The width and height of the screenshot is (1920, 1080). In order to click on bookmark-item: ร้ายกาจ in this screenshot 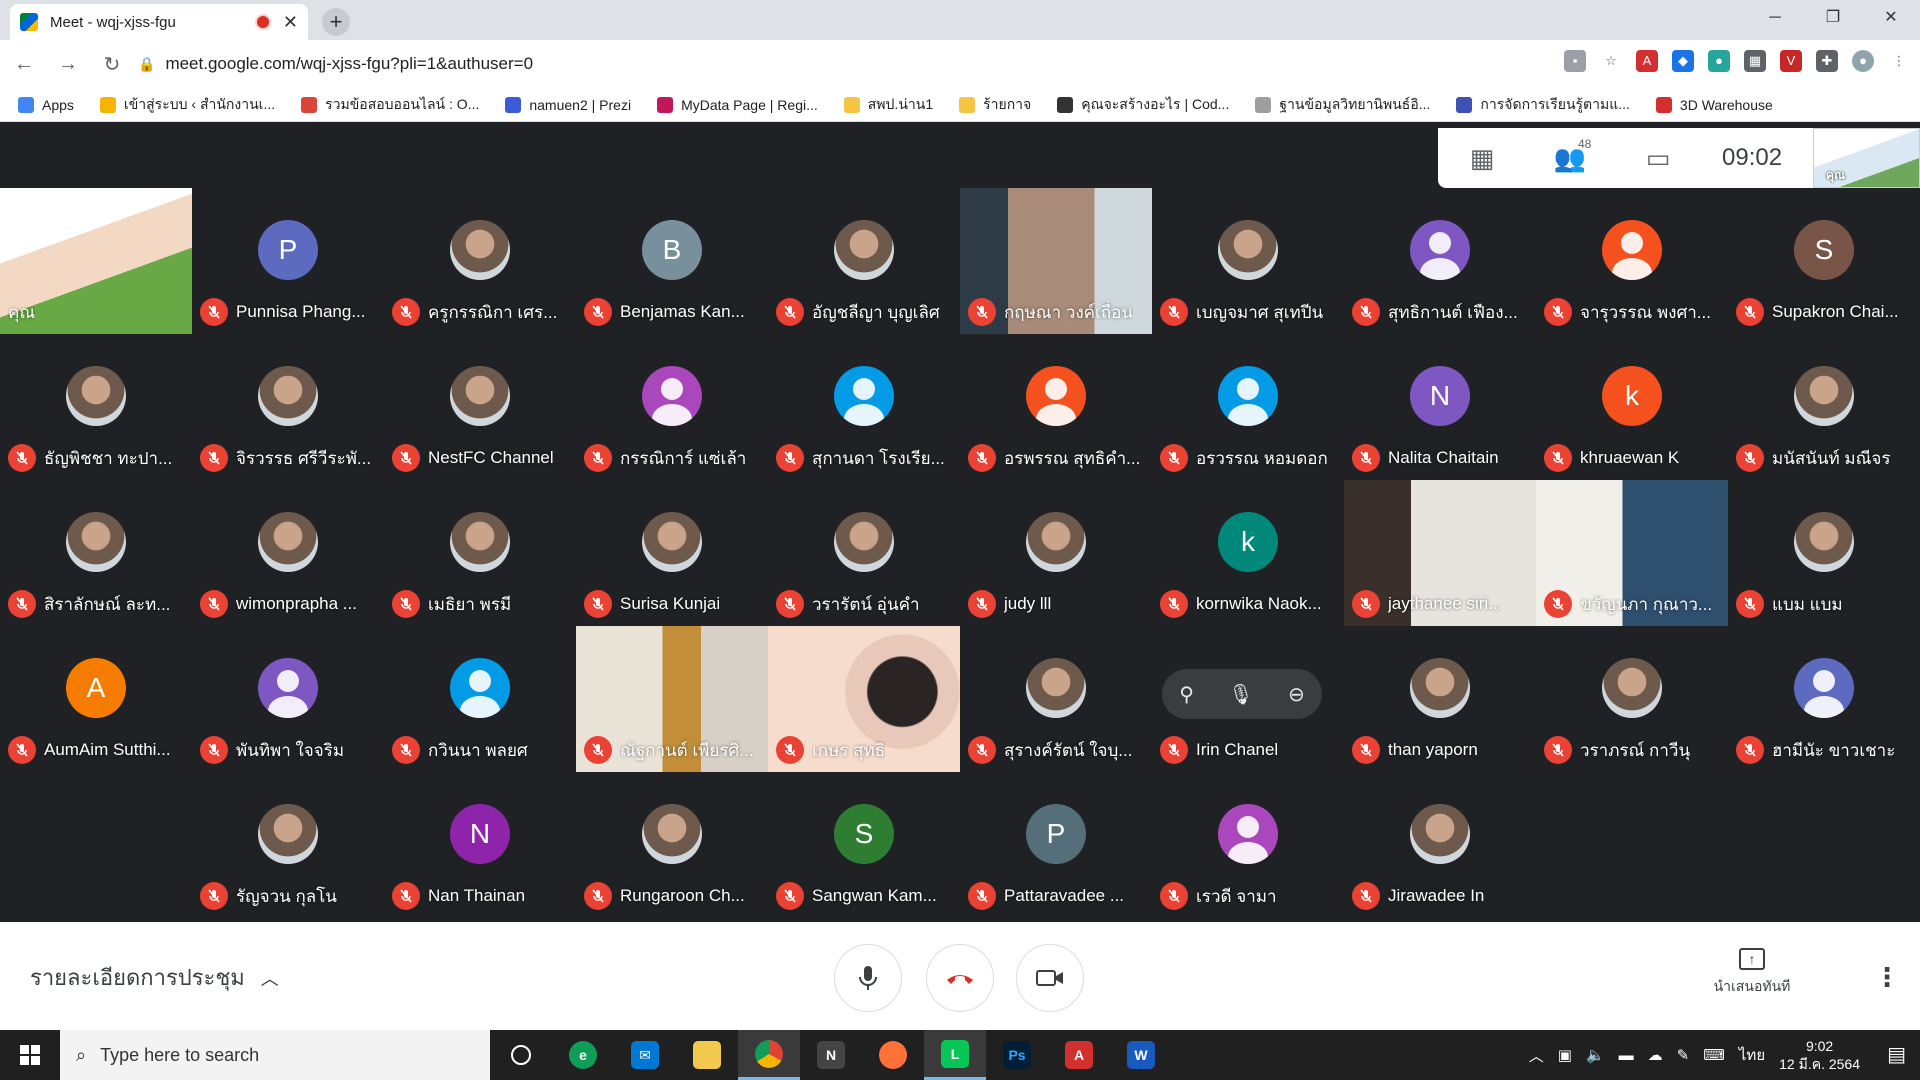, I will do `click(995, 105)`.